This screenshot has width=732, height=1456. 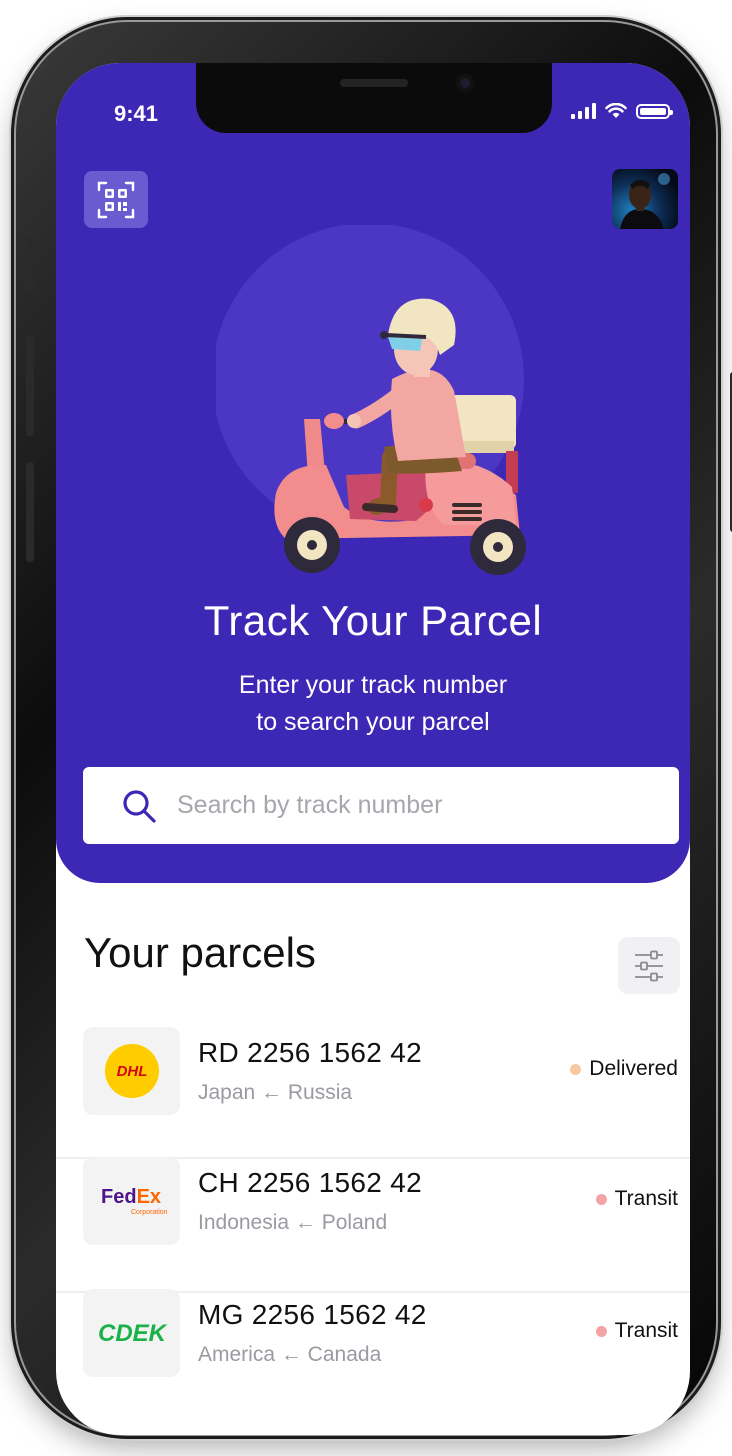 I want to click on volume-down-button, so click(x=30, y=512).